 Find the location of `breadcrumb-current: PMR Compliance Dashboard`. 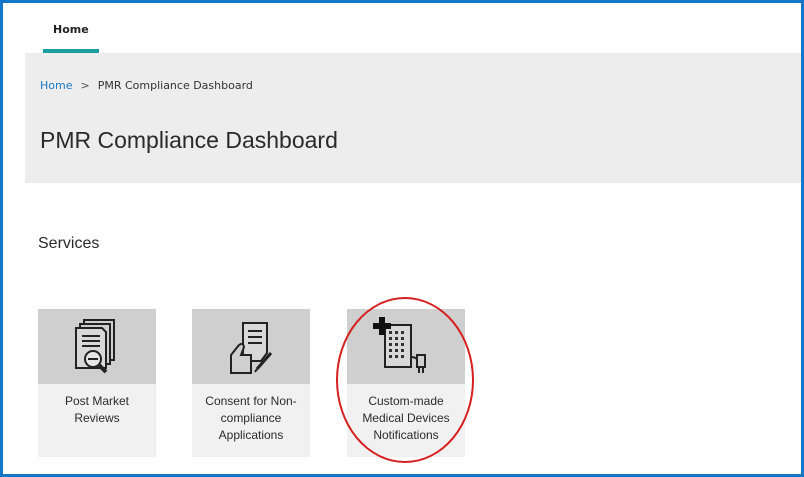

breadcrumb-current: PMR Compliance Dashboard is located at coordinates (175, 85).